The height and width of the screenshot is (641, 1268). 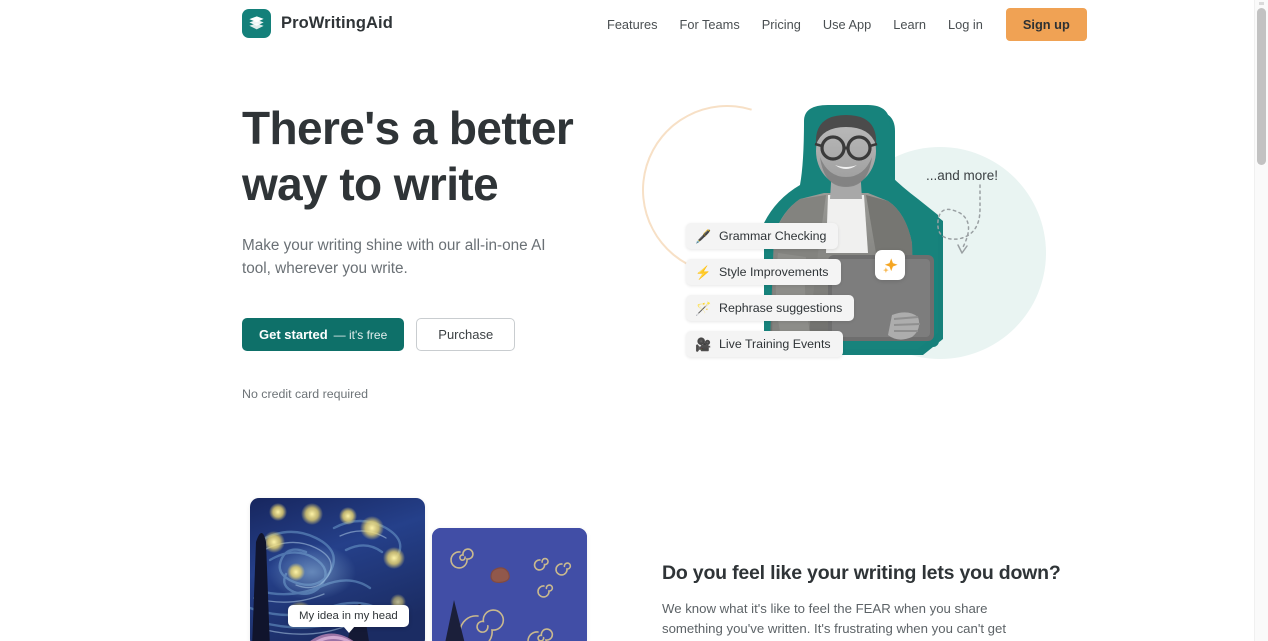 I want to click on prowritingaid-book-logo-icon, so click(x=256, y=23).